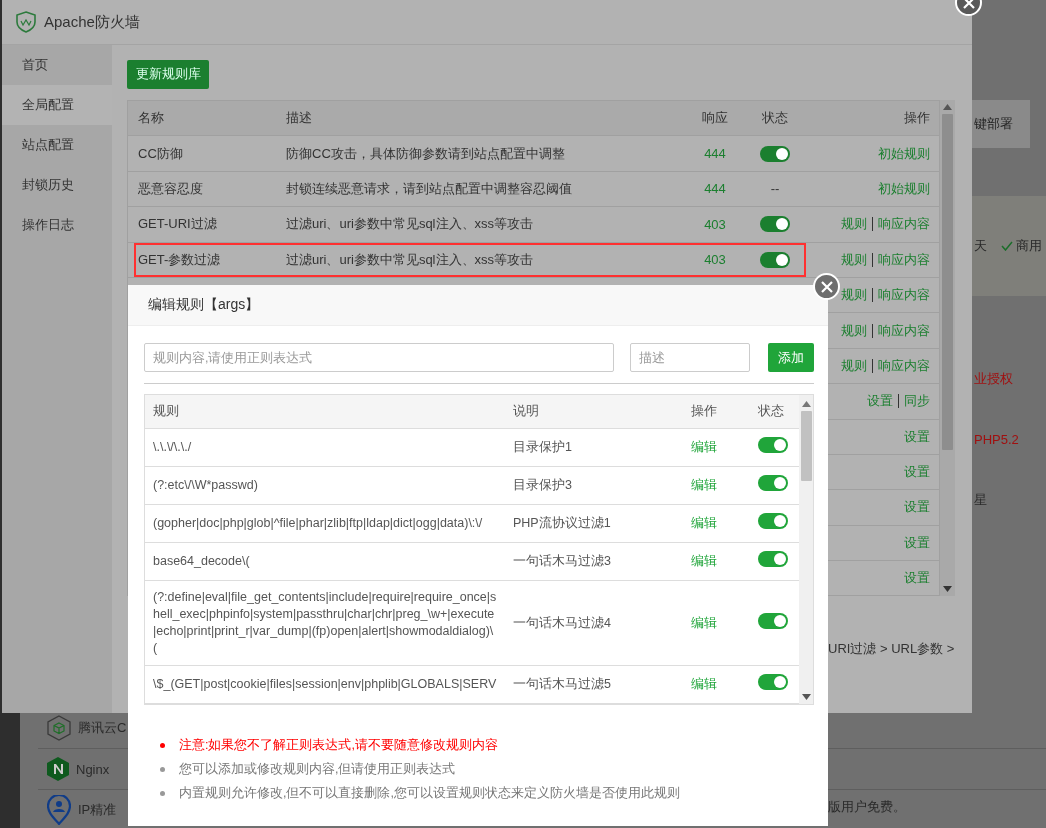  Describe the element at coordinates (204, 305) in the screenshot. I see `dialog-title: 编辑规则【args】` at that location.